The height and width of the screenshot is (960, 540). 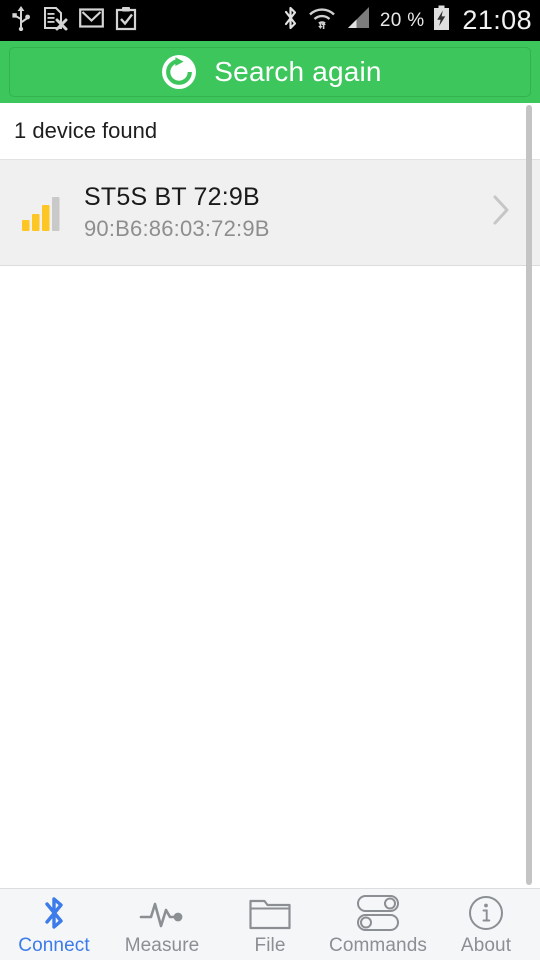 What do you see at coordinates (21, 20) in the screenshot?
I see `usb-icon` at bounding box center [21, 20].